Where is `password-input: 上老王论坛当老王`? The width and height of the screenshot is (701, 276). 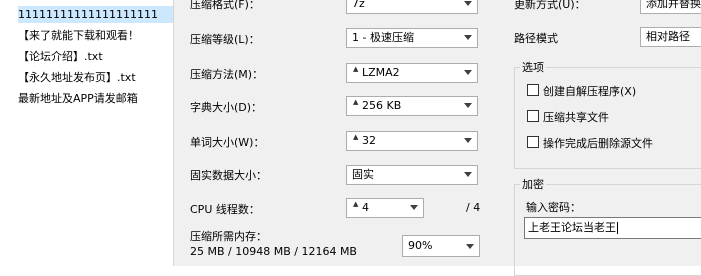 password-input: 上老王论坛当老王 is located at coordinates (612, 228).